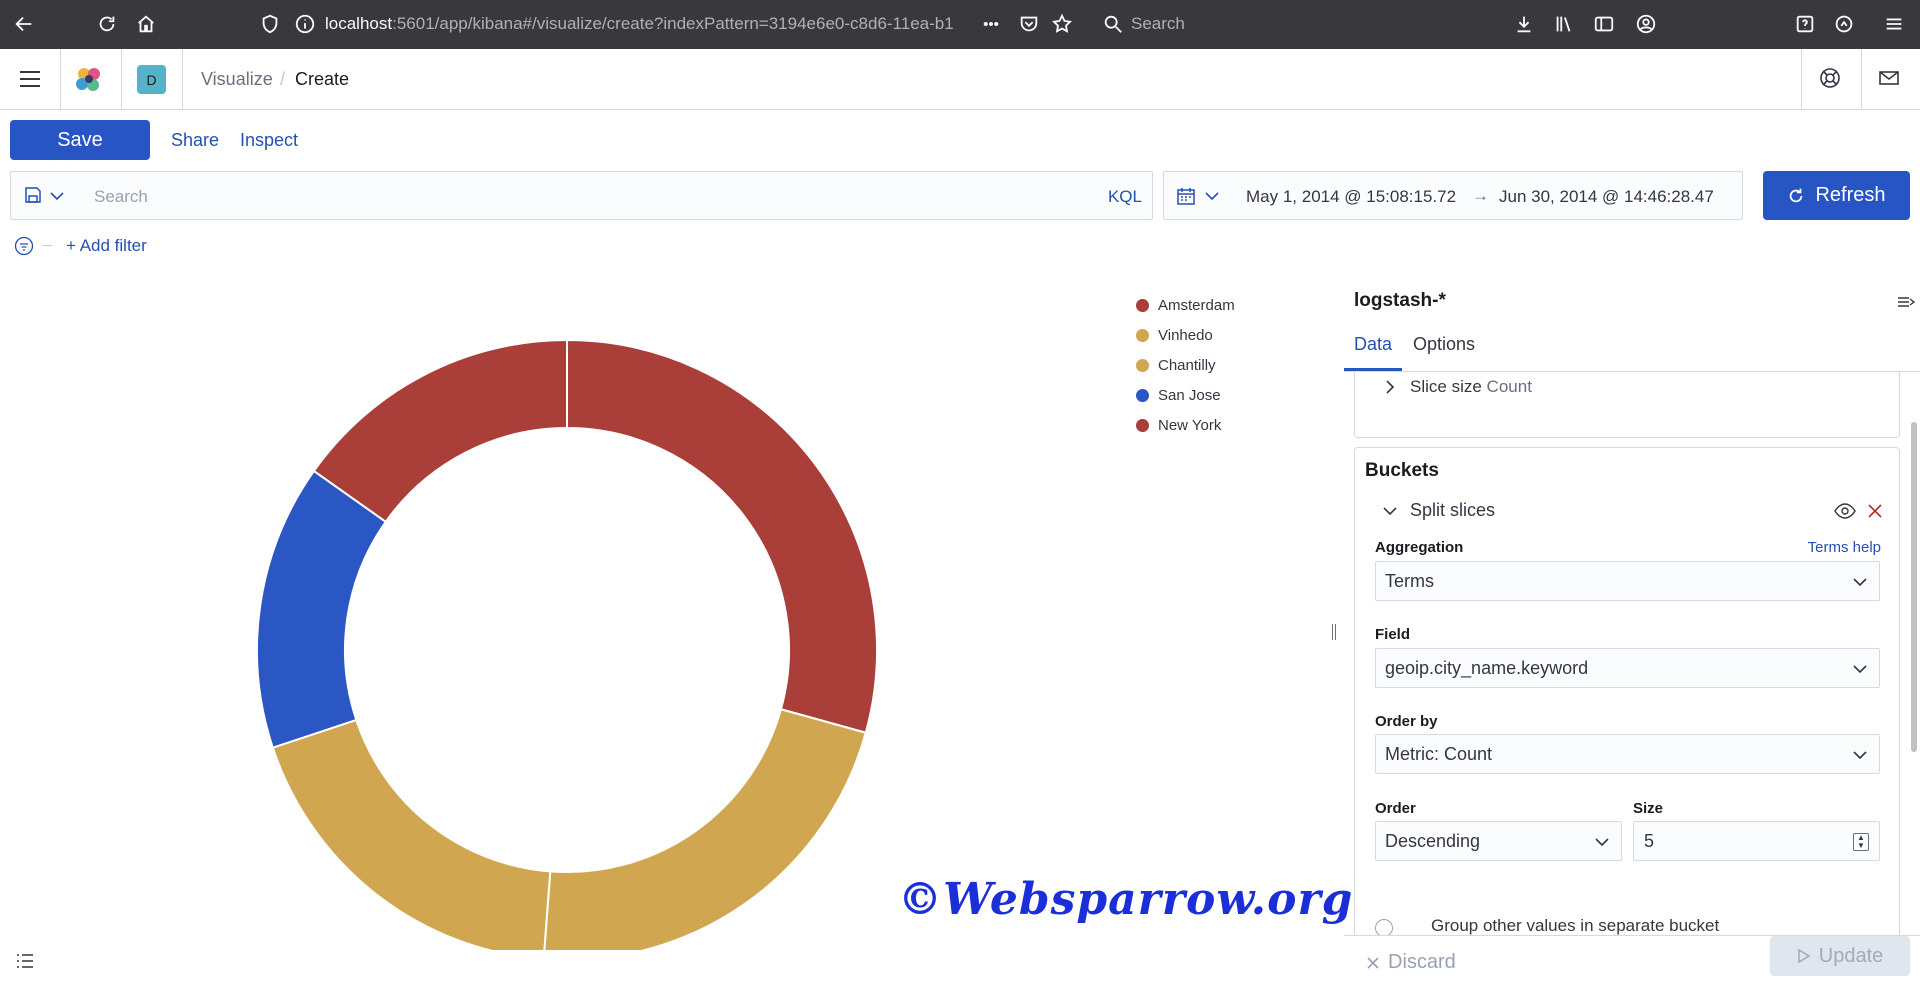 The height and width of the screenshot is (989, 1920). I want to click on reload-icon, so click(107, 24).